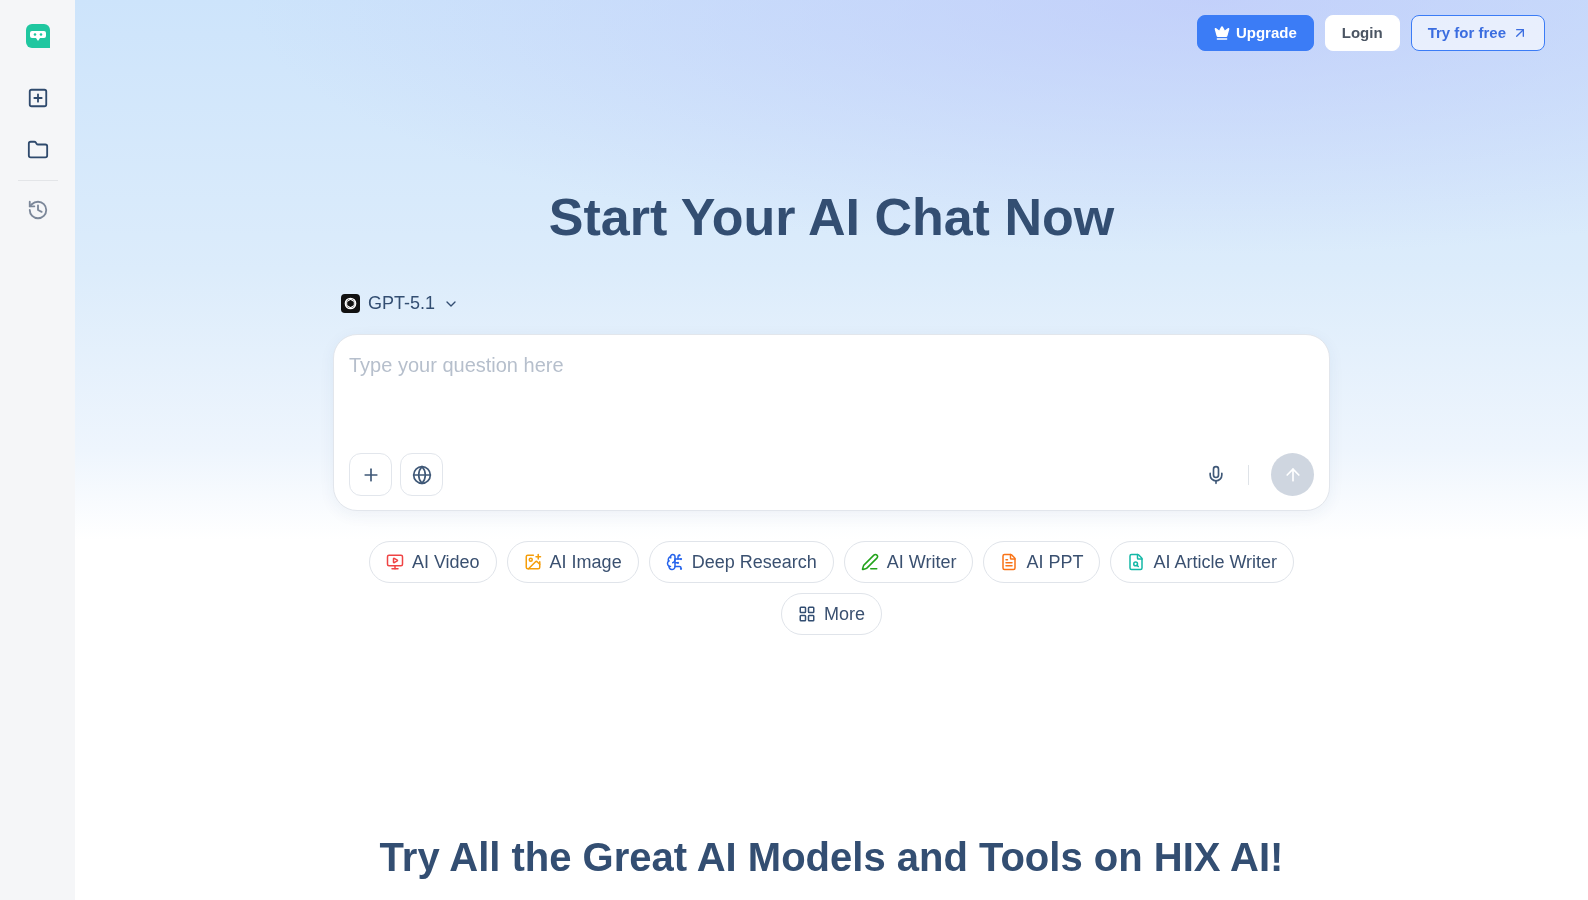  Describe the element at coordinates (350, 303) in the screenshot. I see `knot-logo-icon` at that location.